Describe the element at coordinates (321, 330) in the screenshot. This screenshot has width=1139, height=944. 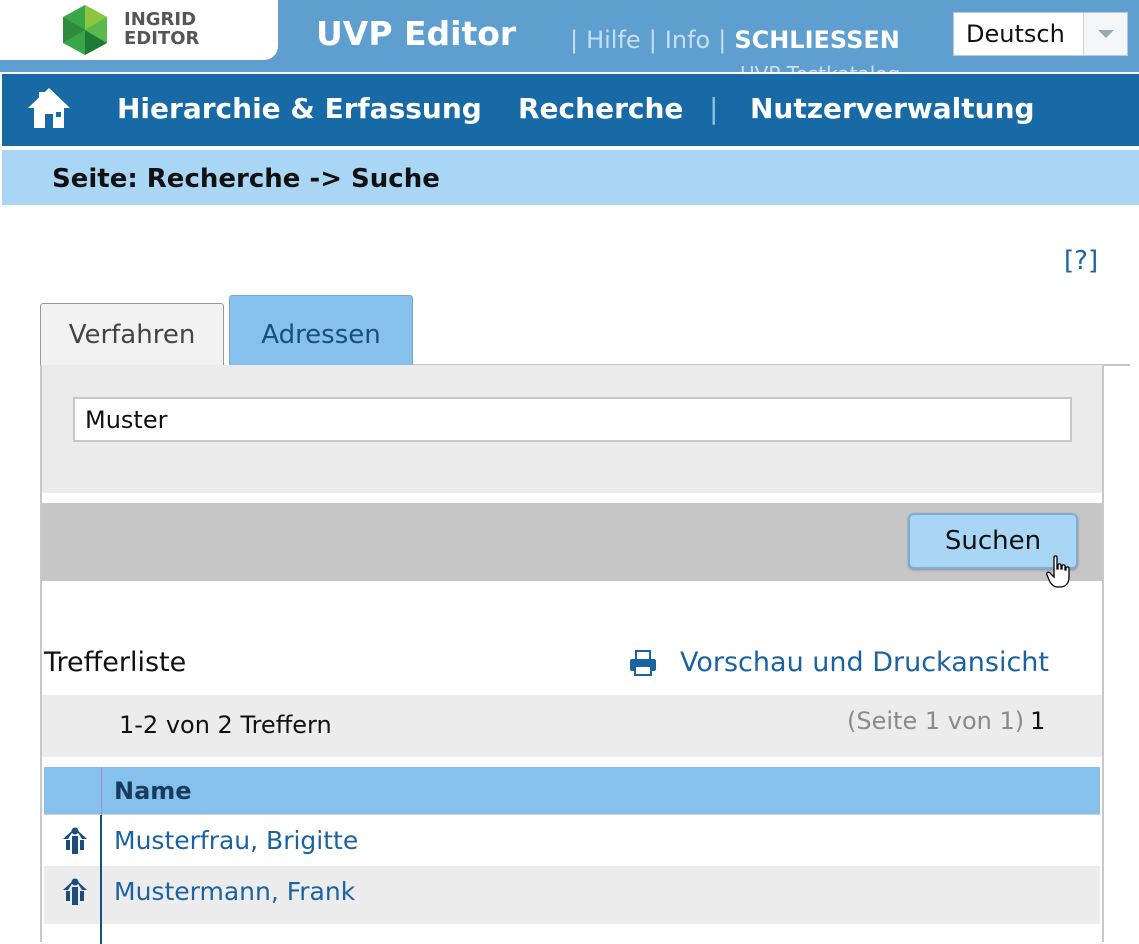
I see `tab-adressen: Adressen` at that location.